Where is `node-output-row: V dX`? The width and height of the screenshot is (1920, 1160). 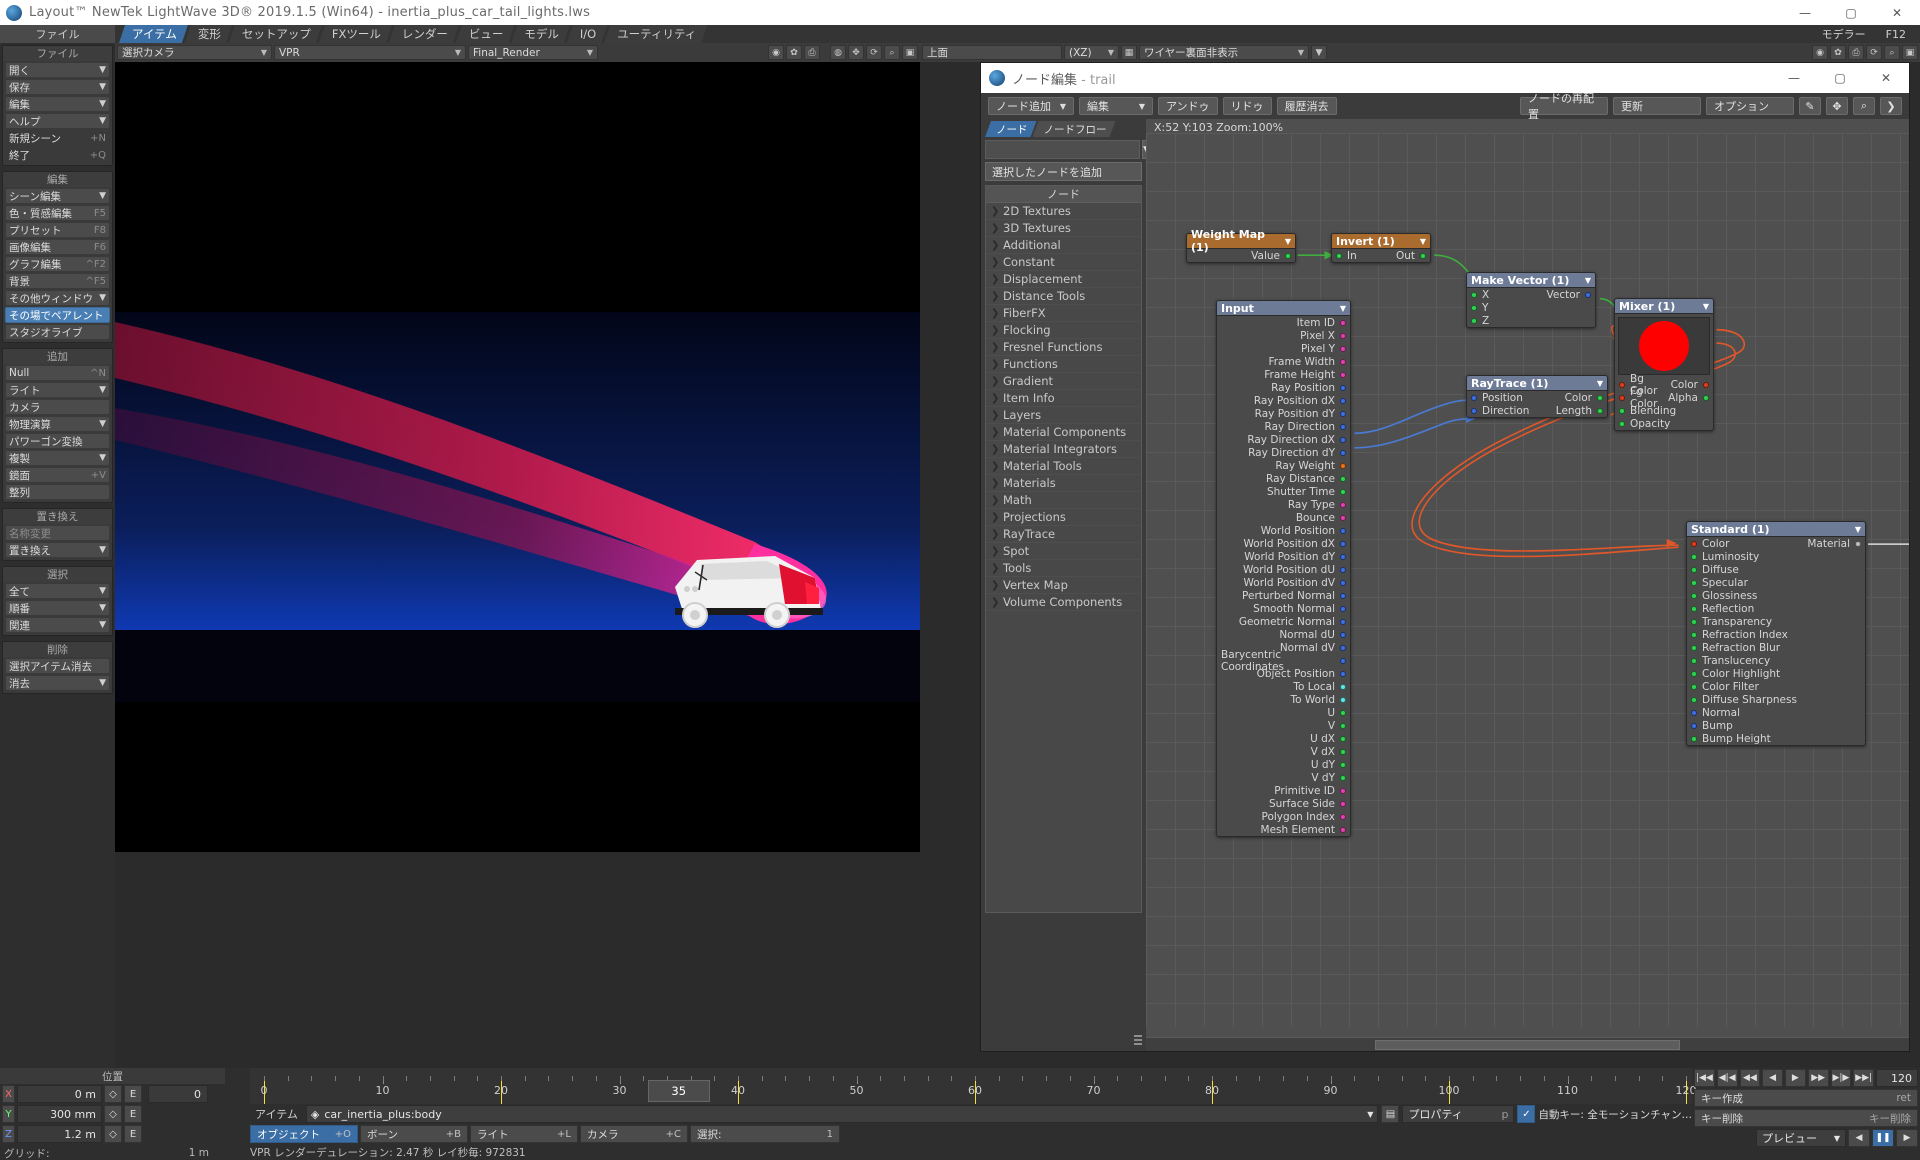
node-output-row: V dX is located at coordinates (1283, 751).